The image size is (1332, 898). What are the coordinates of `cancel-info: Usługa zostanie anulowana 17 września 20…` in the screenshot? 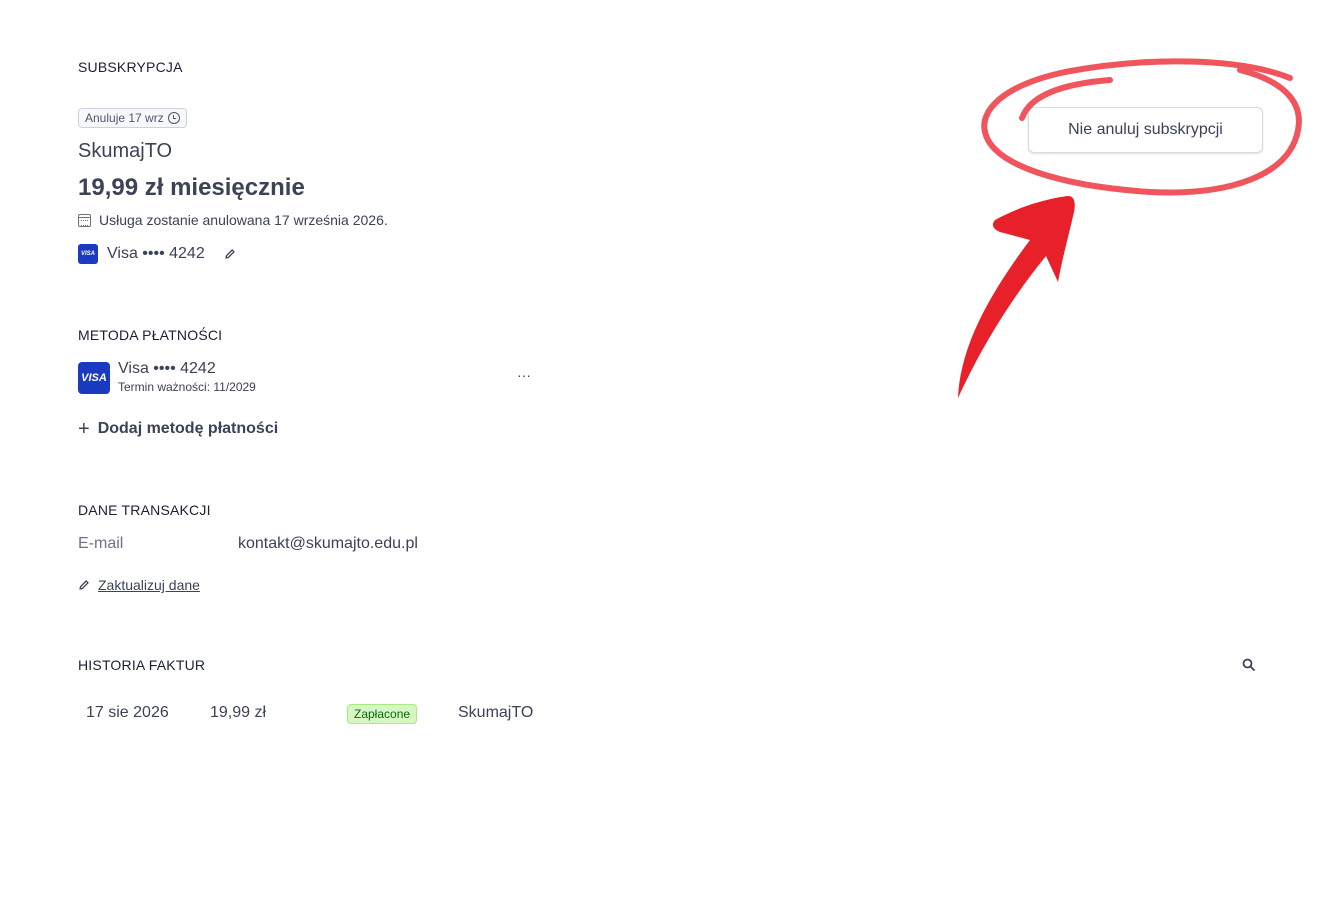 It's located at (233, 220).